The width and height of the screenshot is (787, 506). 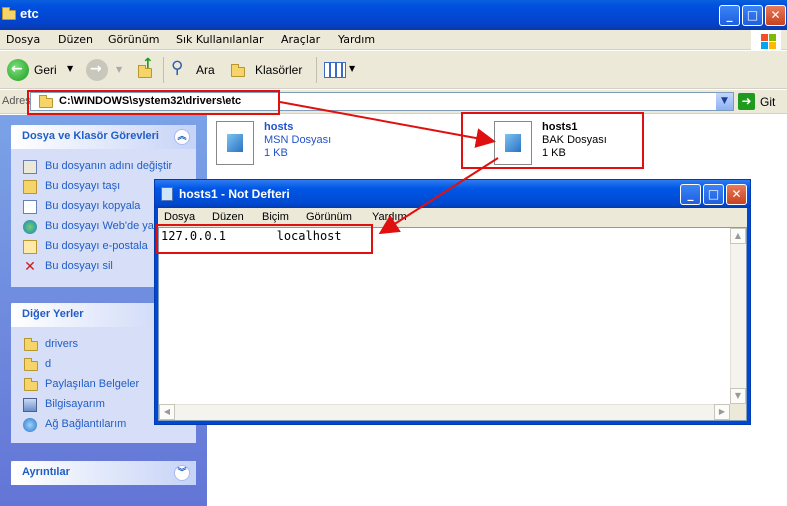 I want to click on arrow-to-content, so click(x=438, y=196).